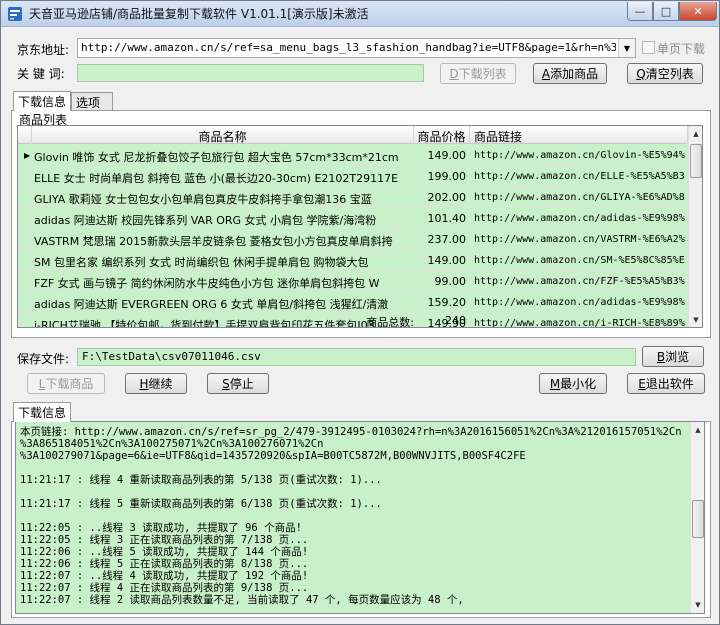 The width and height of the screenshot is (720, 625). Describe the element at coordinates (203, 199) in the screenshot. I see `product-name-cell: GLIYA 歌莉娅 女士包包女小包单肩包真皮牛皮斜挎手拿包潮136 宝蓝` at that location.